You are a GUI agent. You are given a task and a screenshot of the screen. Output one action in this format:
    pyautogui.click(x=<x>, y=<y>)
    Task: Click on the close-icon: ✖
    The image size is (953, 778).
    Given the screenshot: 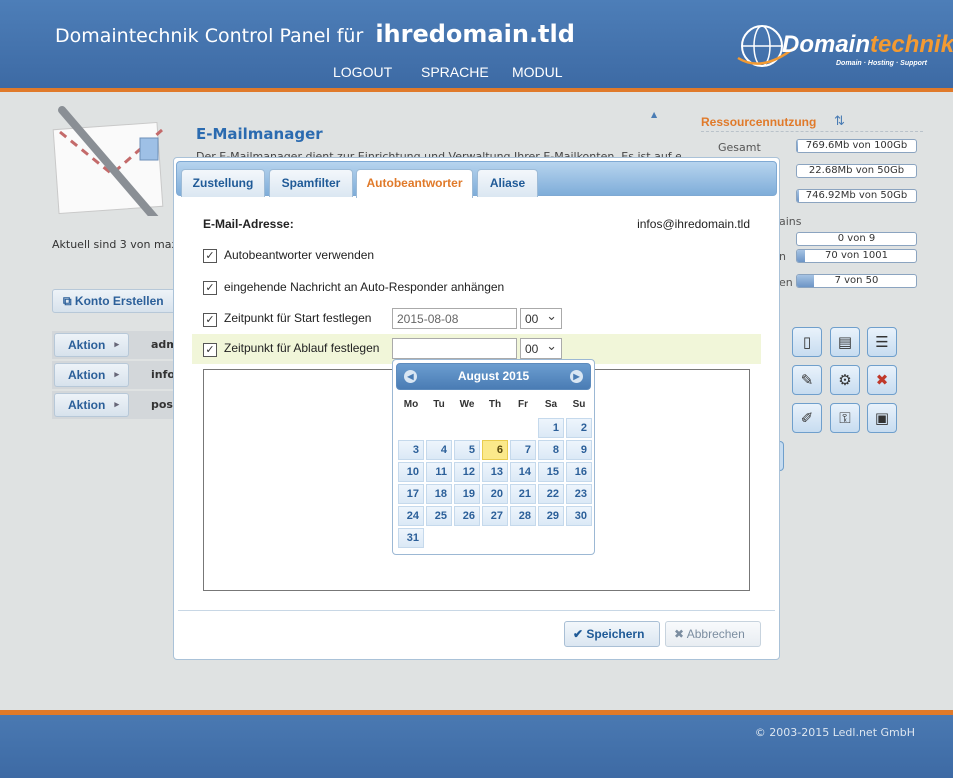 What is the action you would take?
    pyautogui.click(x=680, y=634)
    